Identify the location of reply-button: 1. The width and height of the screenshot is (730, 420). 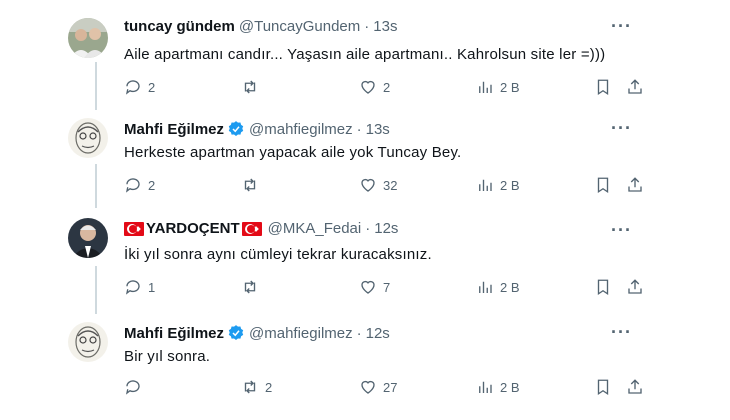
(139, 287).